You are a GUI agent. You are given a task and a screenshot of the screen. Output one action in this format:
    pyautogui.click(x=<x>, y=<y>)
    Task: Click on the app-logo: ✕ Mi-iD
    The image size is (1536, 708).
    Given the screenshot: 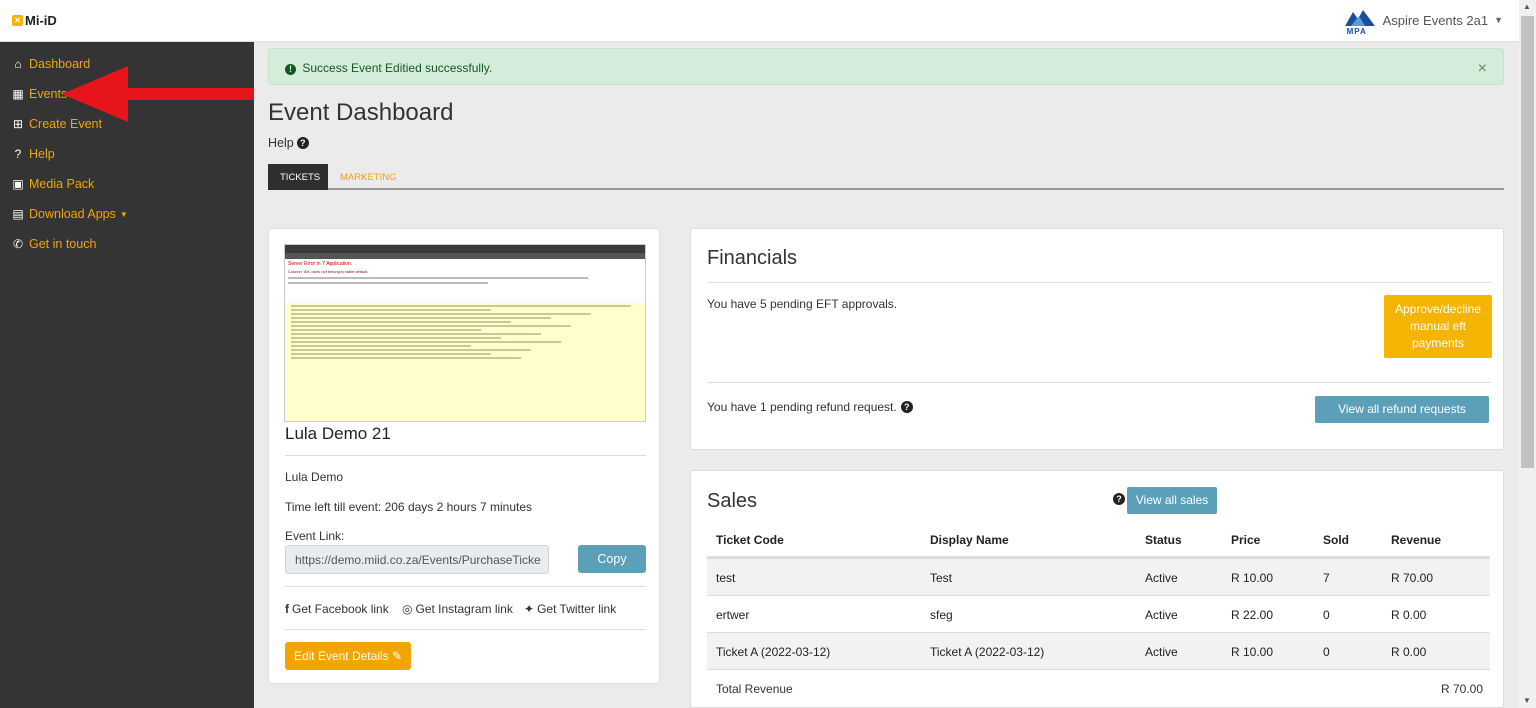 What is the action you would take?
    pyautogui.click(x=34, y=20)
    